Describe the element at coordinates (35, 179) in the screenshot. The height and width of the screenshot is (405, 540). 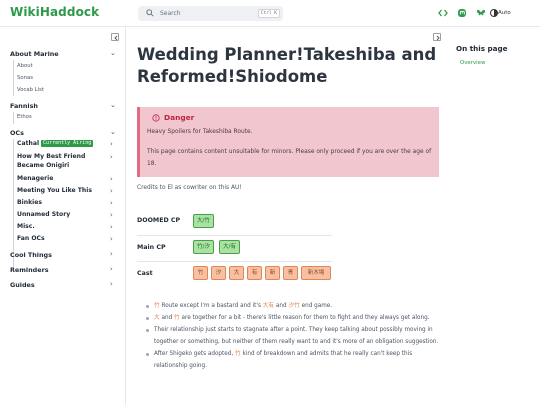
I see `nav-item-menagerie: Menagerie` at that location.